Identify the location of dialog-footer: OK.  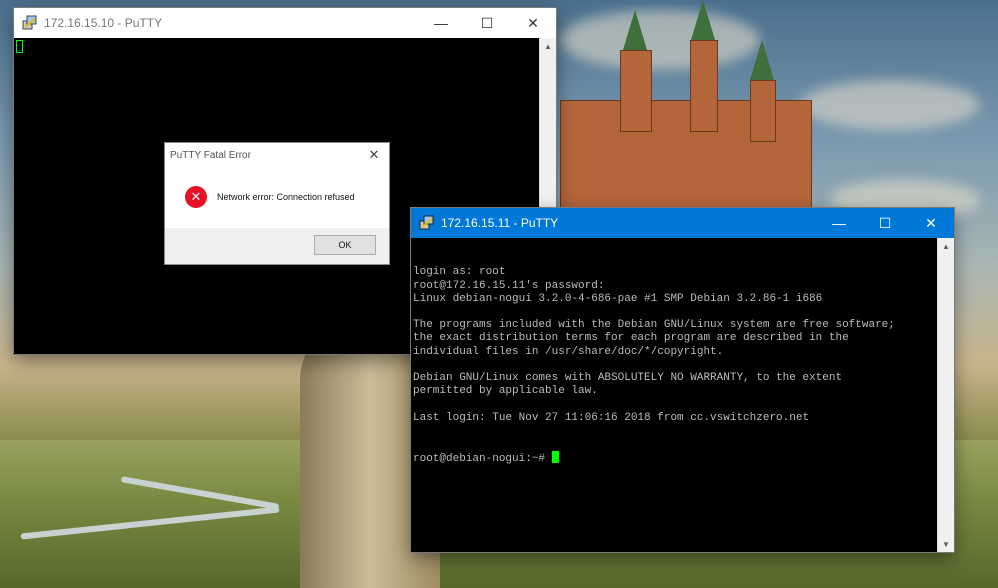
(277, 246).